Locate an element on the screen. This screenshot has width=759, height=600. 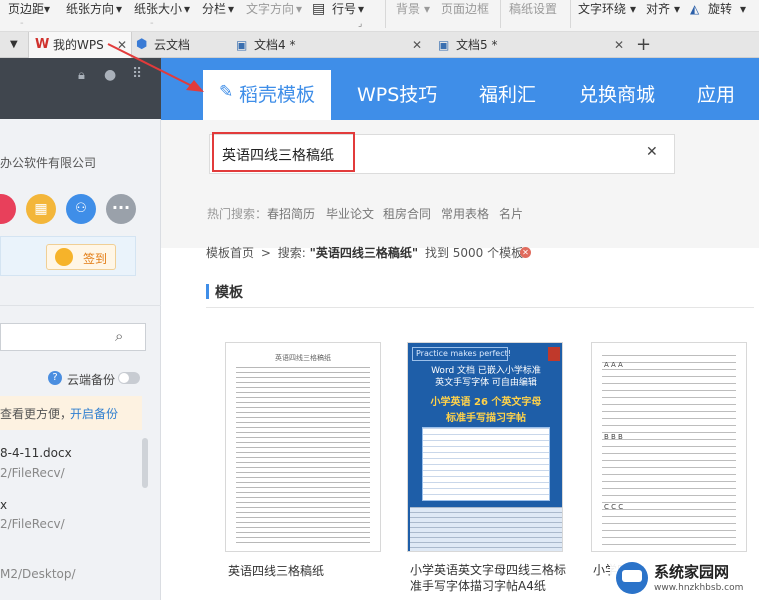
hot-search-item: 常用表格 is located at coordinates (465, 213).